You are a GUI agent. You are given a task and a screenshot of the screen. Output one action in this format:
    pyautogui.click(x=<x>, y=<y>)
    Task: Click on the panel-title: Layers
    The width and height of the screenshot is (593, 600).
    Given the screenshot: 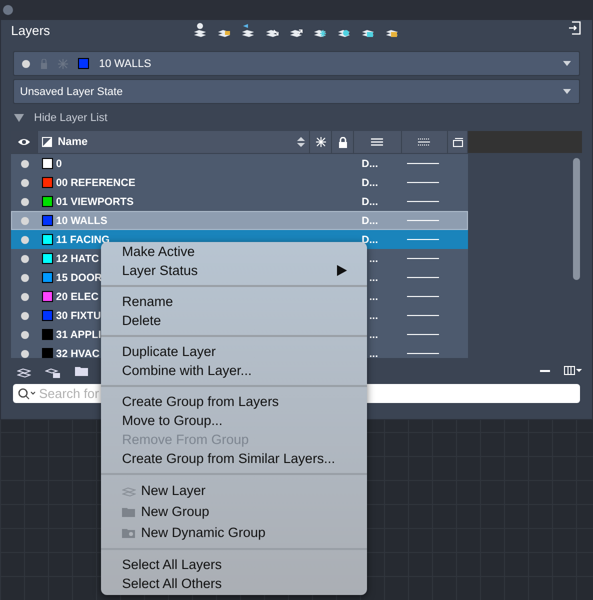 What is the action you would take?
    pyautogui.click(x=31, y=30)
    